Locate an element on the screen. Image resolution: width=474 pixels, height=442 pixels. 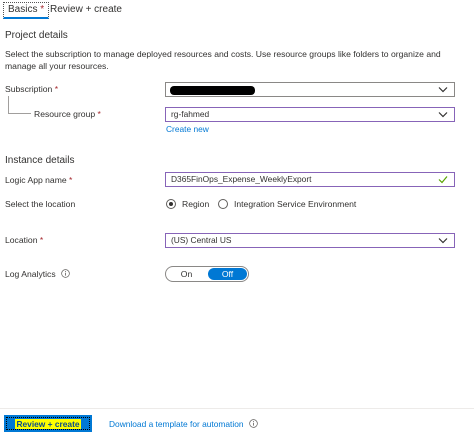
resource-group-dropdown: rg-fahmed is located at coordinates (310, 114).